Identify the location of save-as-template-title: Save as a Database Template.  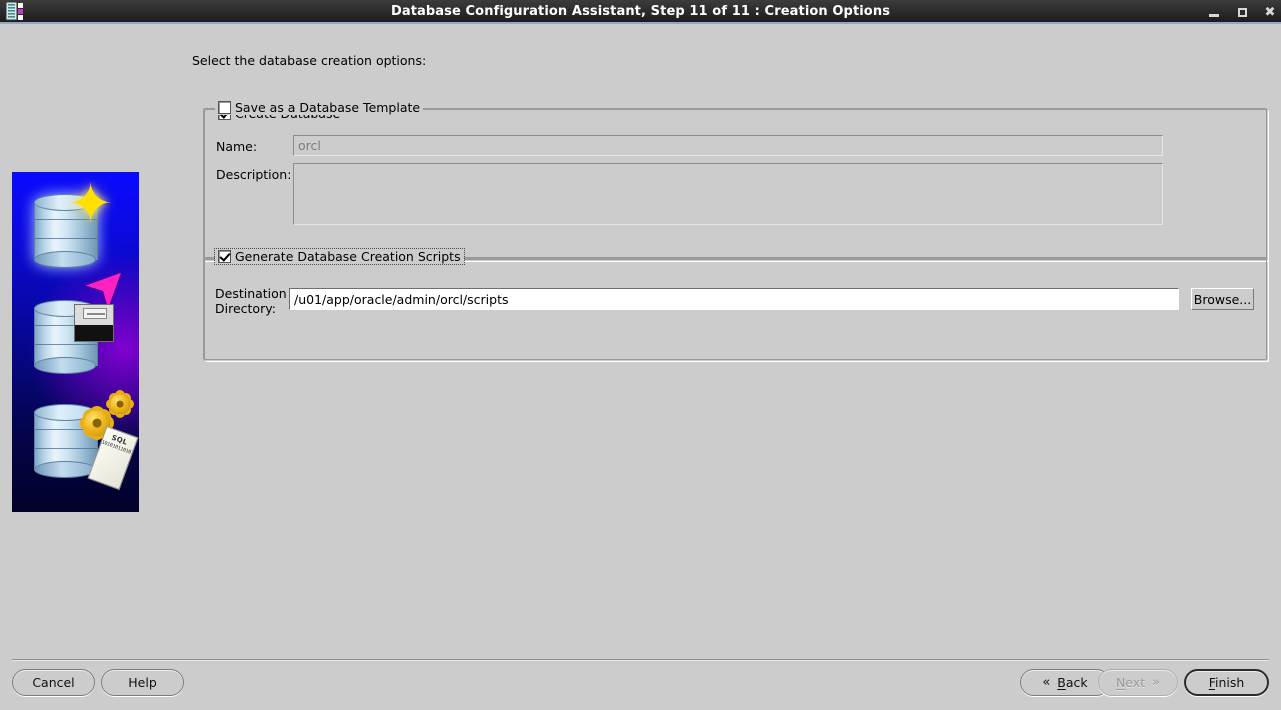
(319, 107).